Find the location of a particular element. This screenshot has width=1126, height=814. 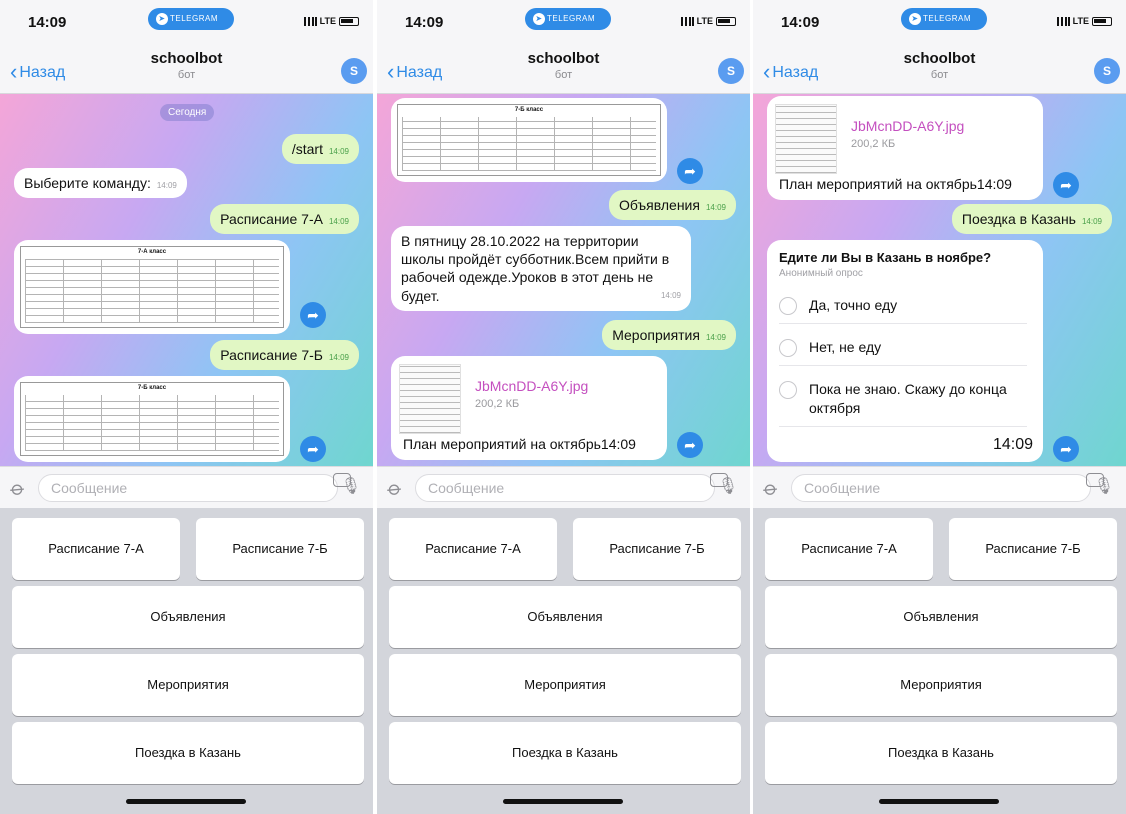

message-input-bar: ⌀ Сообщение 🎙 is located at coordinates (939, 487).